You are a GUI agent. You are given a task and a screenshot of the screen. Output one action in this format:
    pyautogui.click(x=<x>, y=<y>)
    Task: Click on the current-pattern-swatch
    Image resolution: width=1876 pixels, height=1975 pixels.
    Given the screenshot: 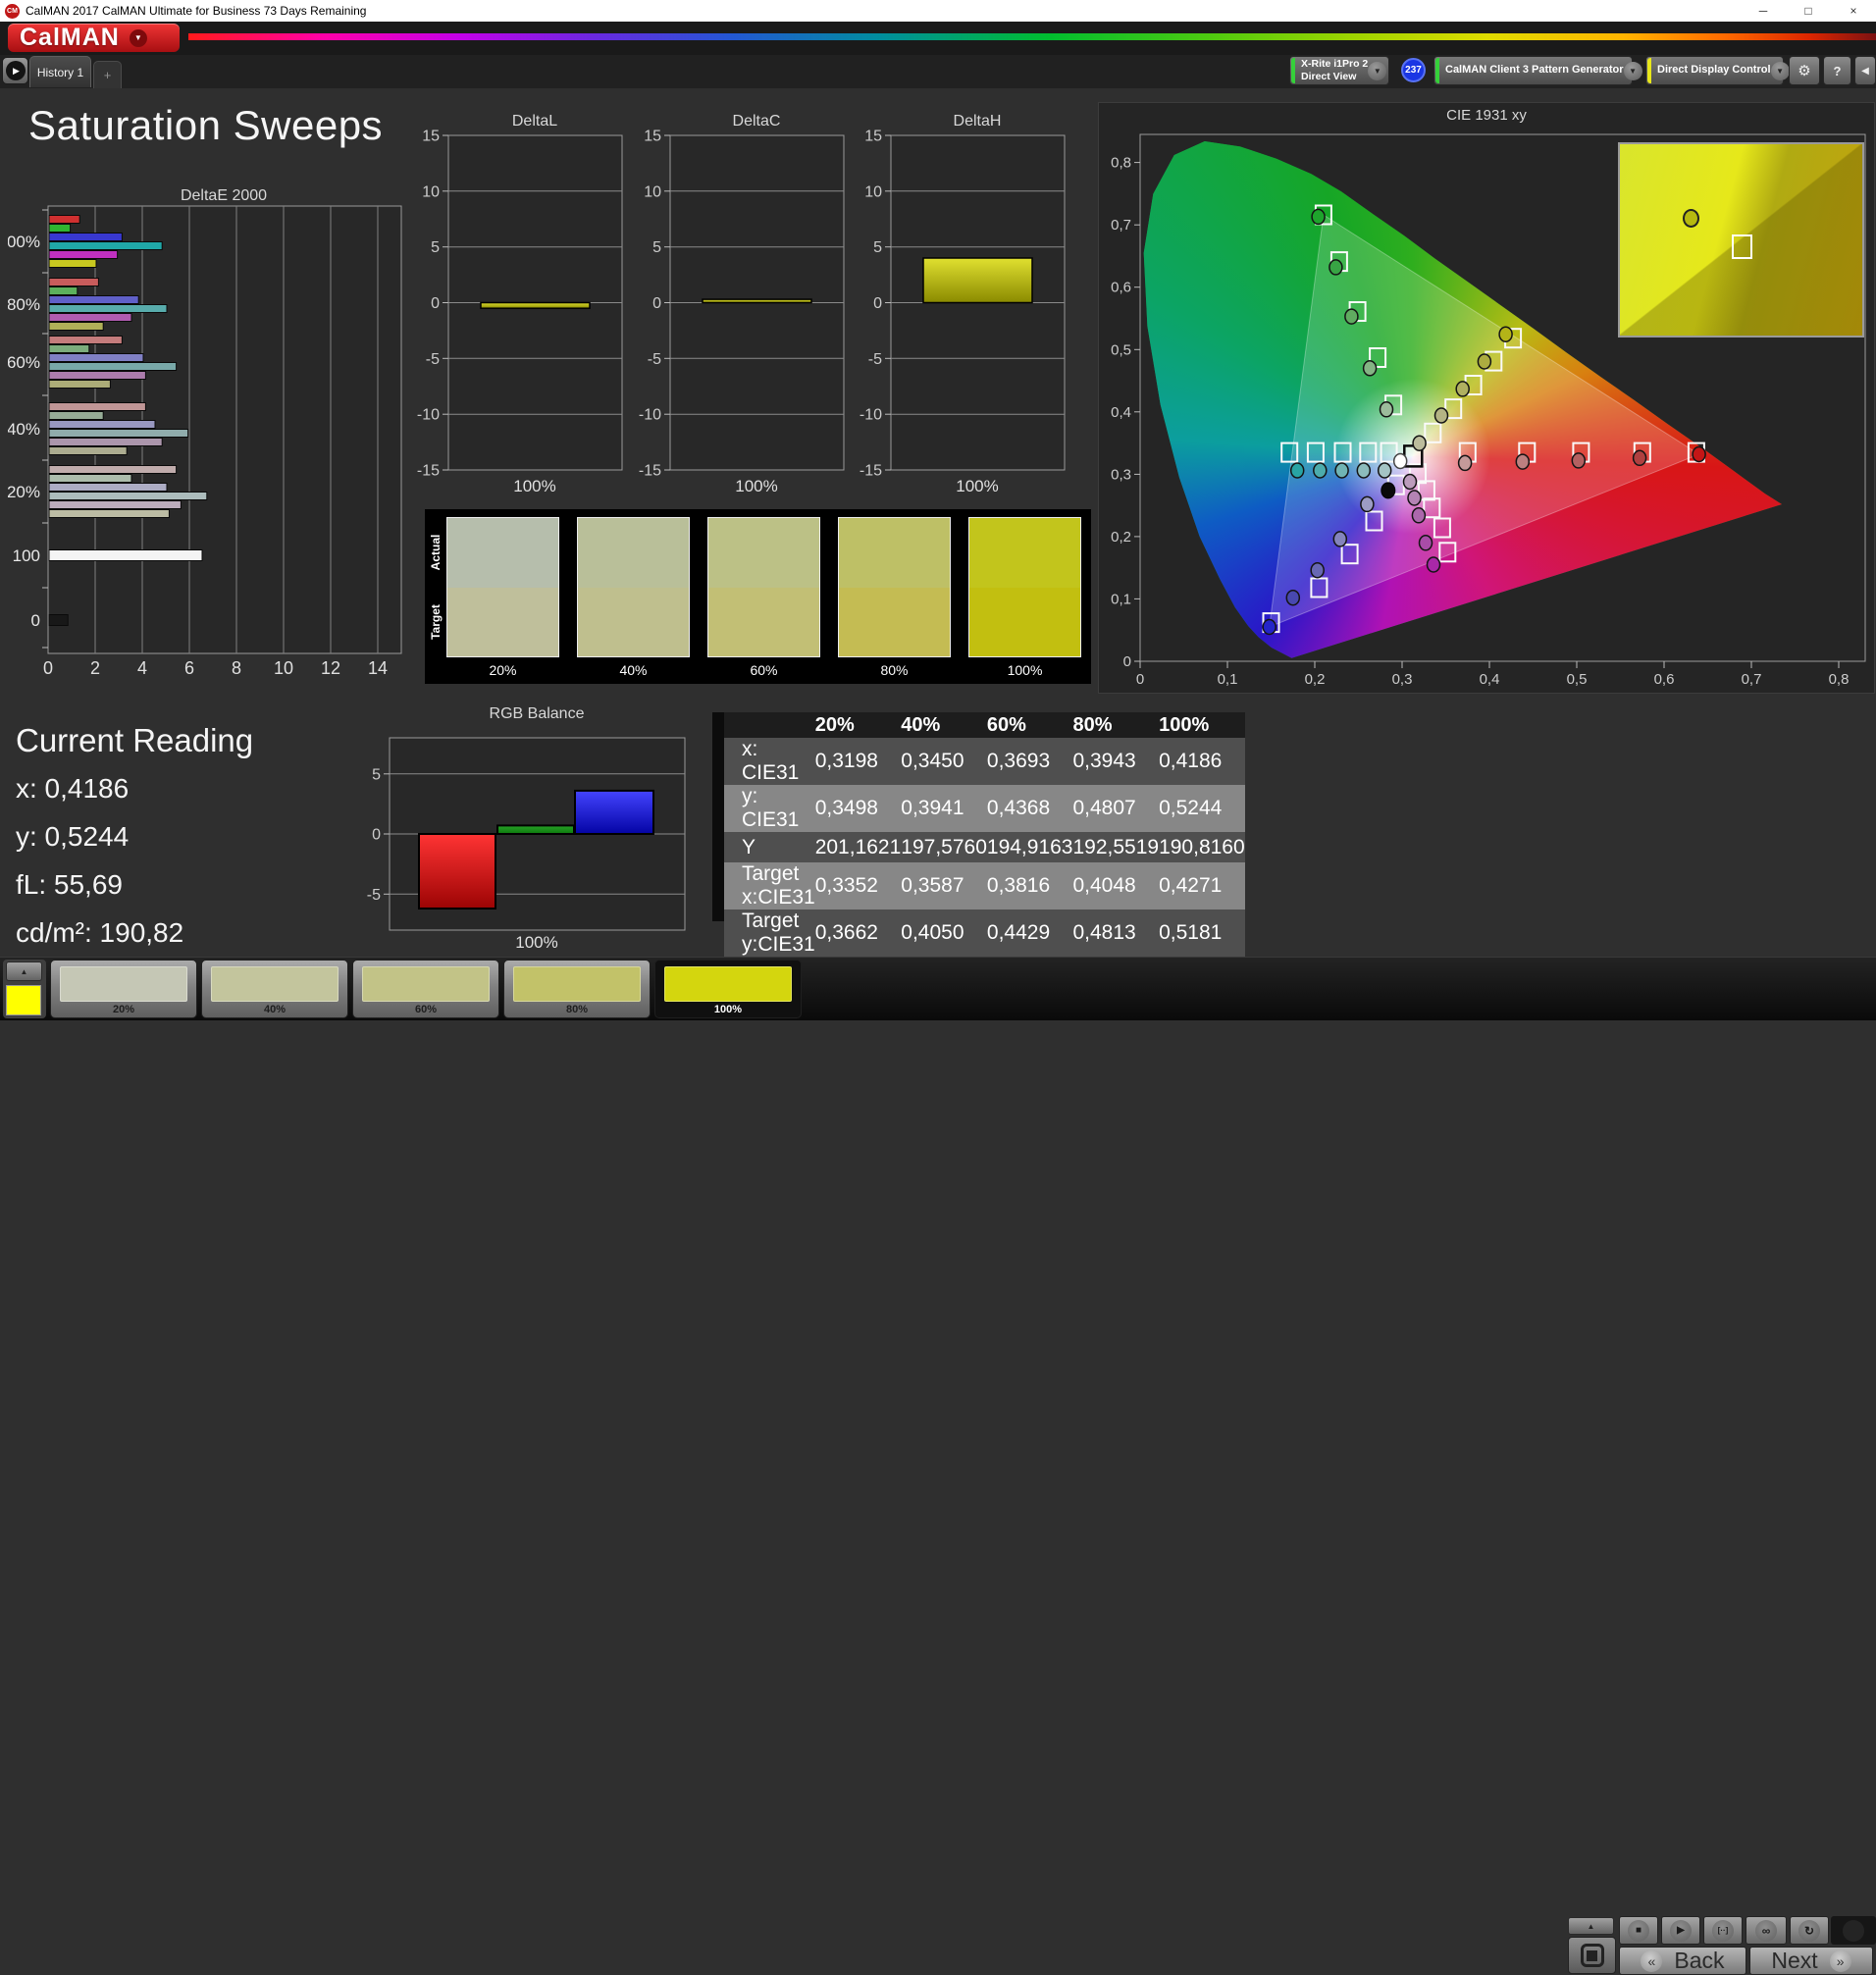 What is the action you would take?
    pyautogui.click(x=23, y=1000)
    